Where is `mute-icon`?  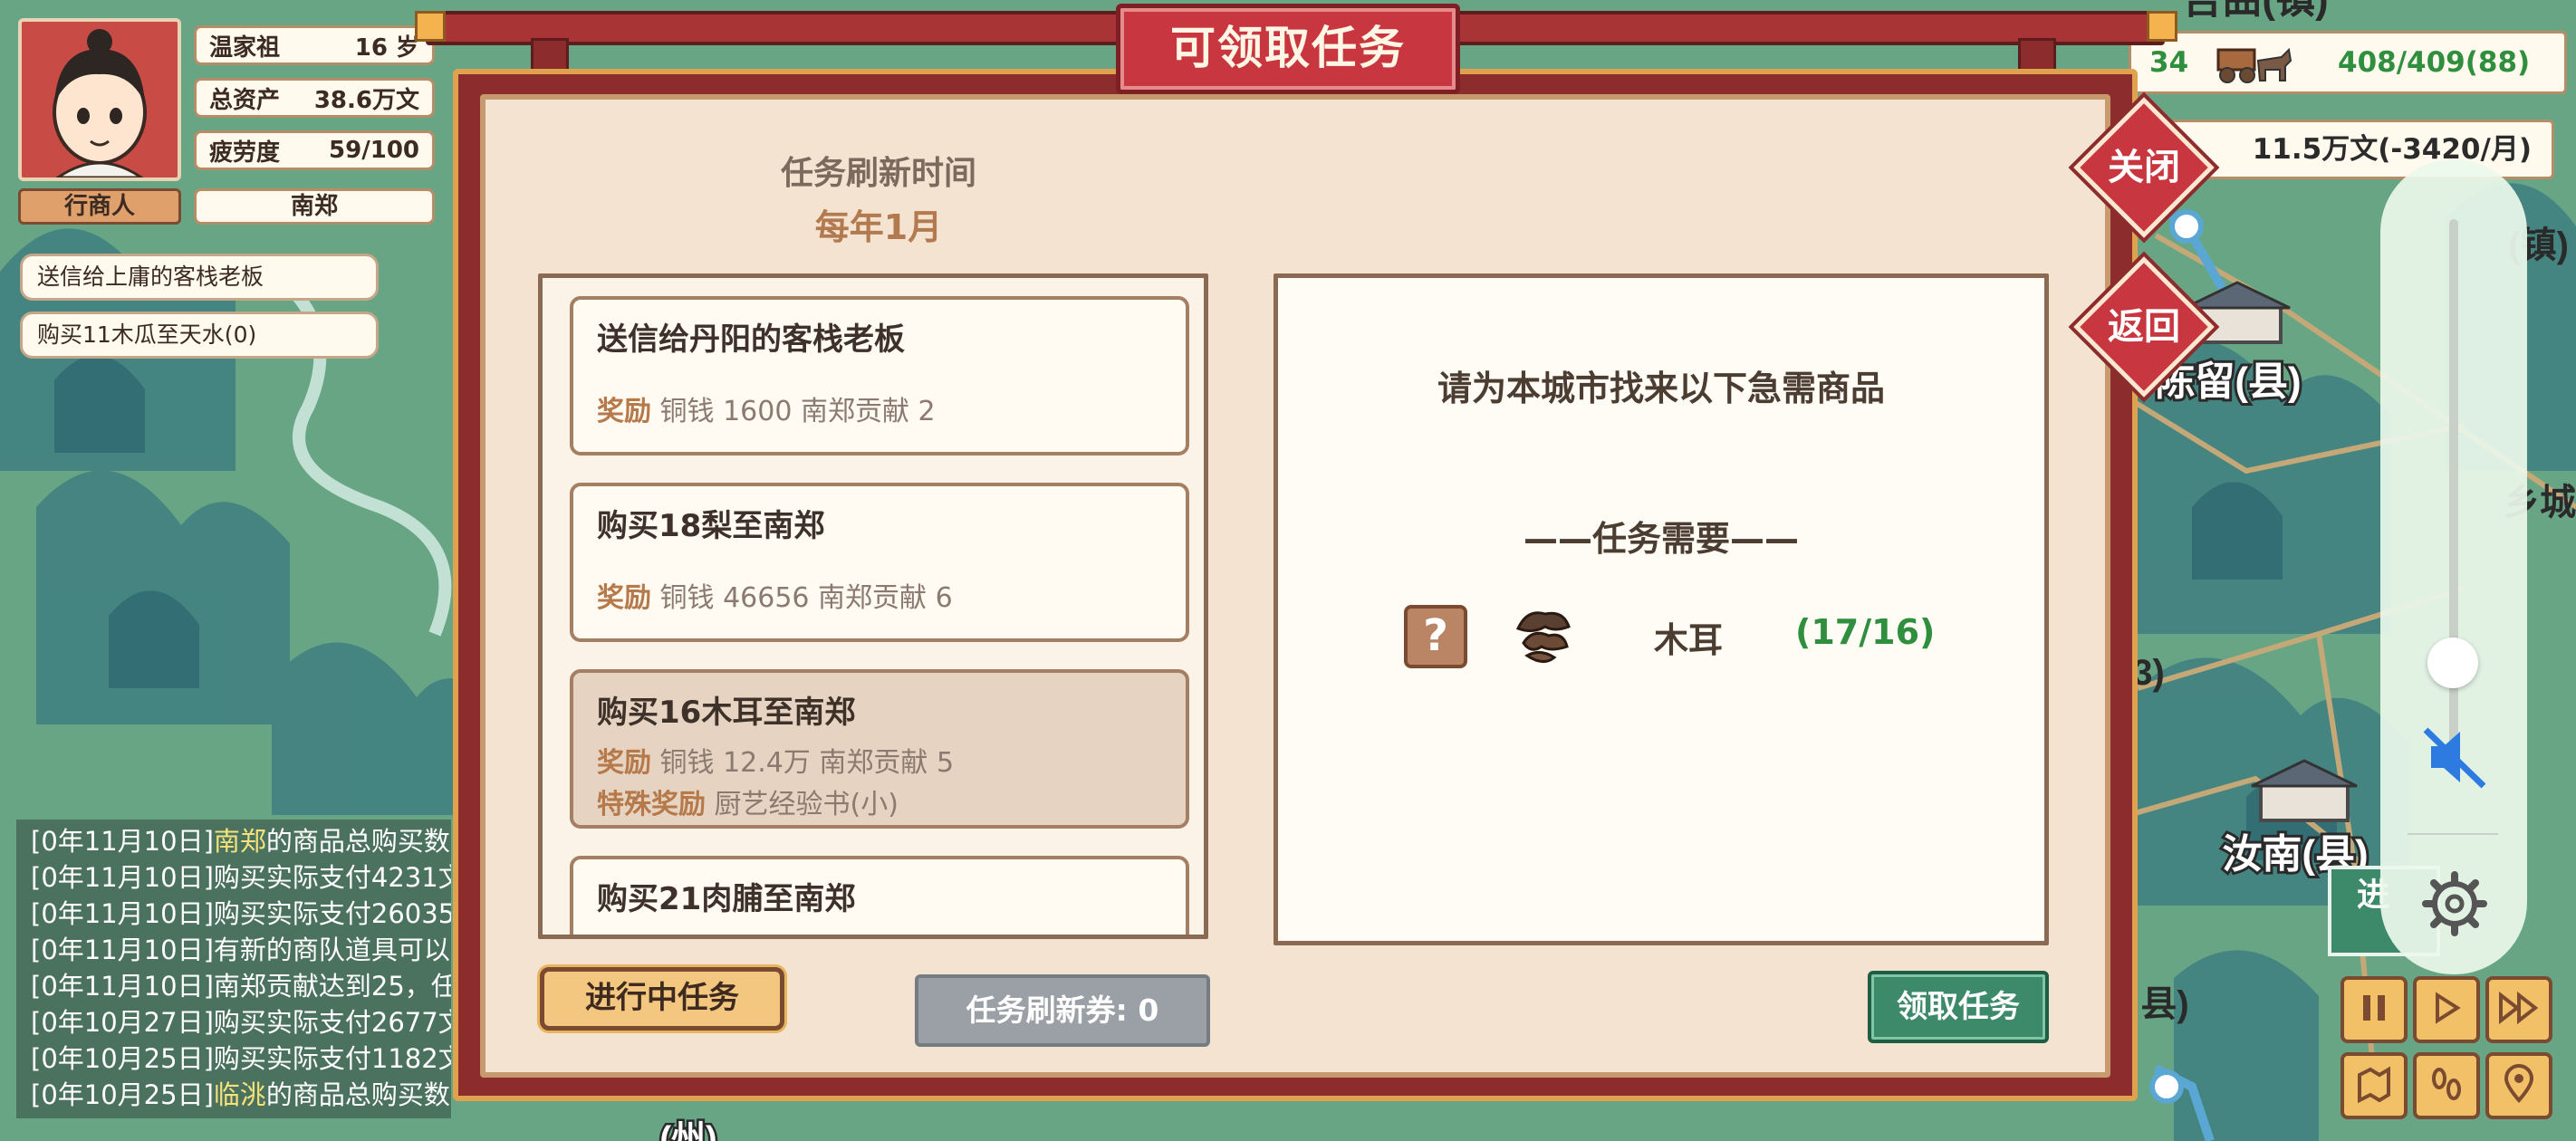 mute-icon is located at coordinates (2454, 757).